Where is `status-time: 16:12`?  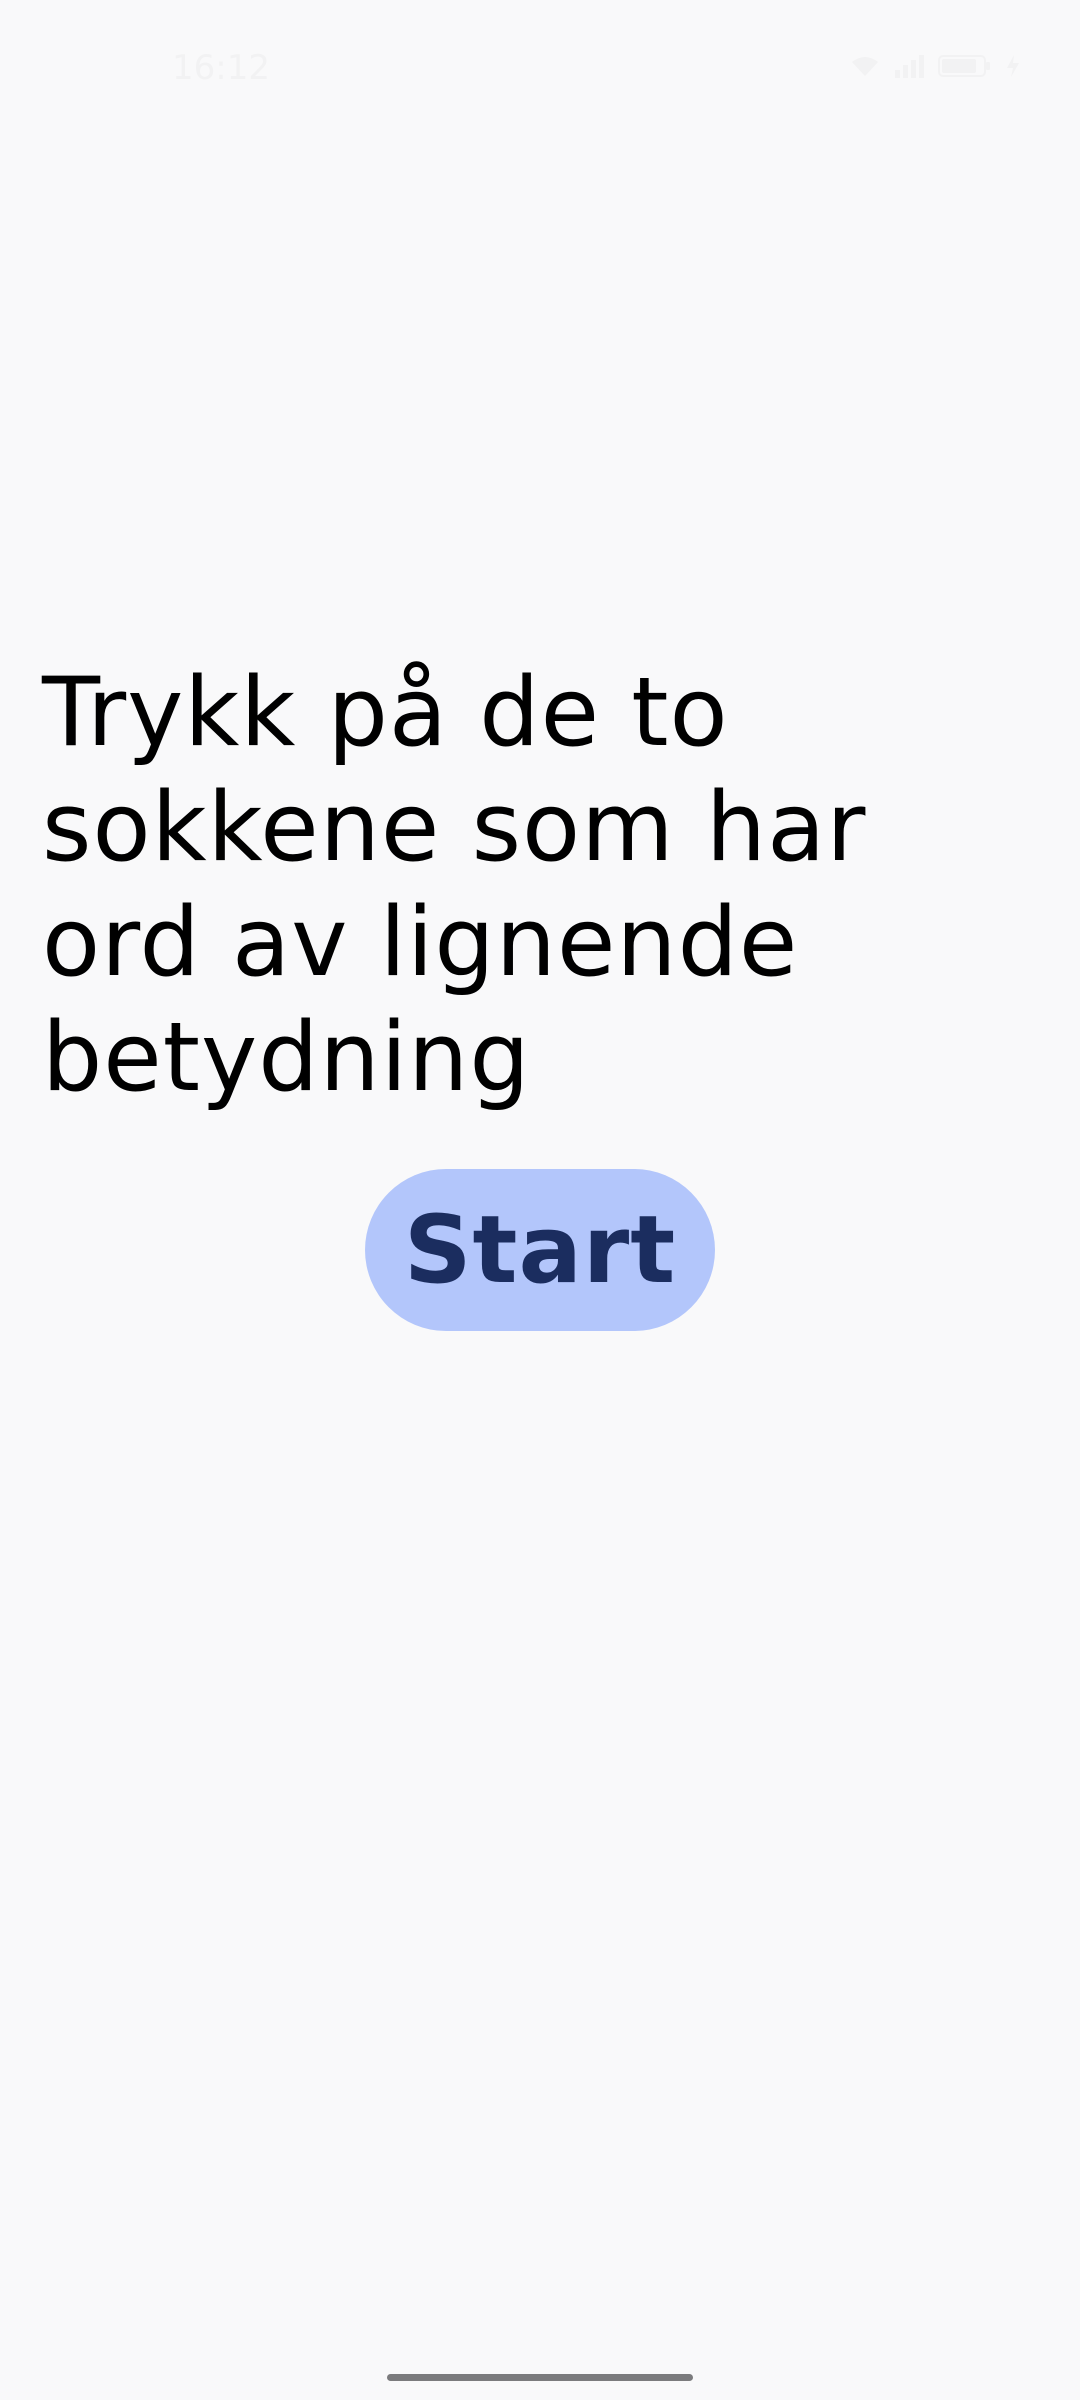
status-time: 16:12 is located at coordinates (221, 68).